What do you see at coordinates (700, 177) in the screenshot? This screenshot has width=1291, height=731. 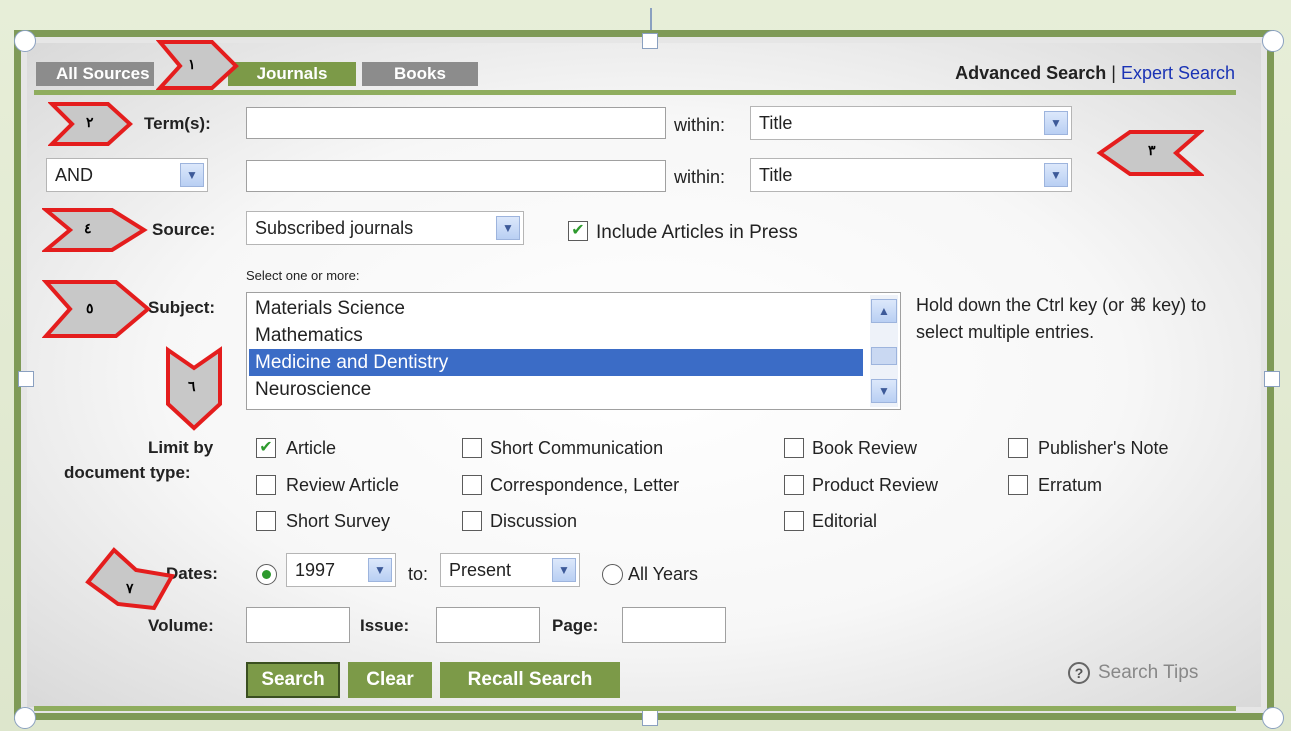 I see `within-label-2: within:` at bounding box center [700, 177].